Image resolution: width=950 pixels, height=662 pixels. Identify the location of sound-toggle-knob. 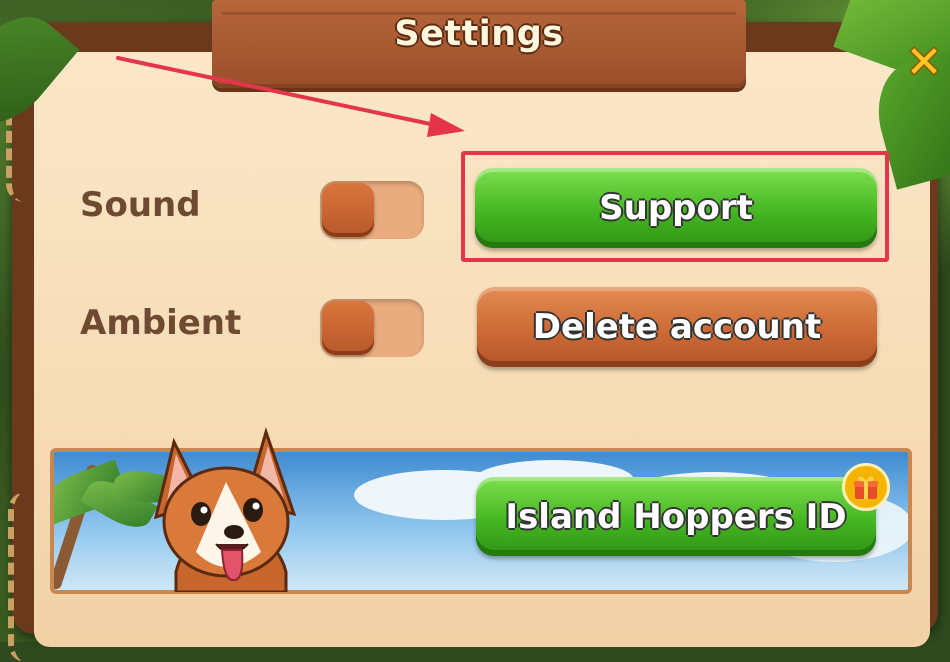
(348, 210).